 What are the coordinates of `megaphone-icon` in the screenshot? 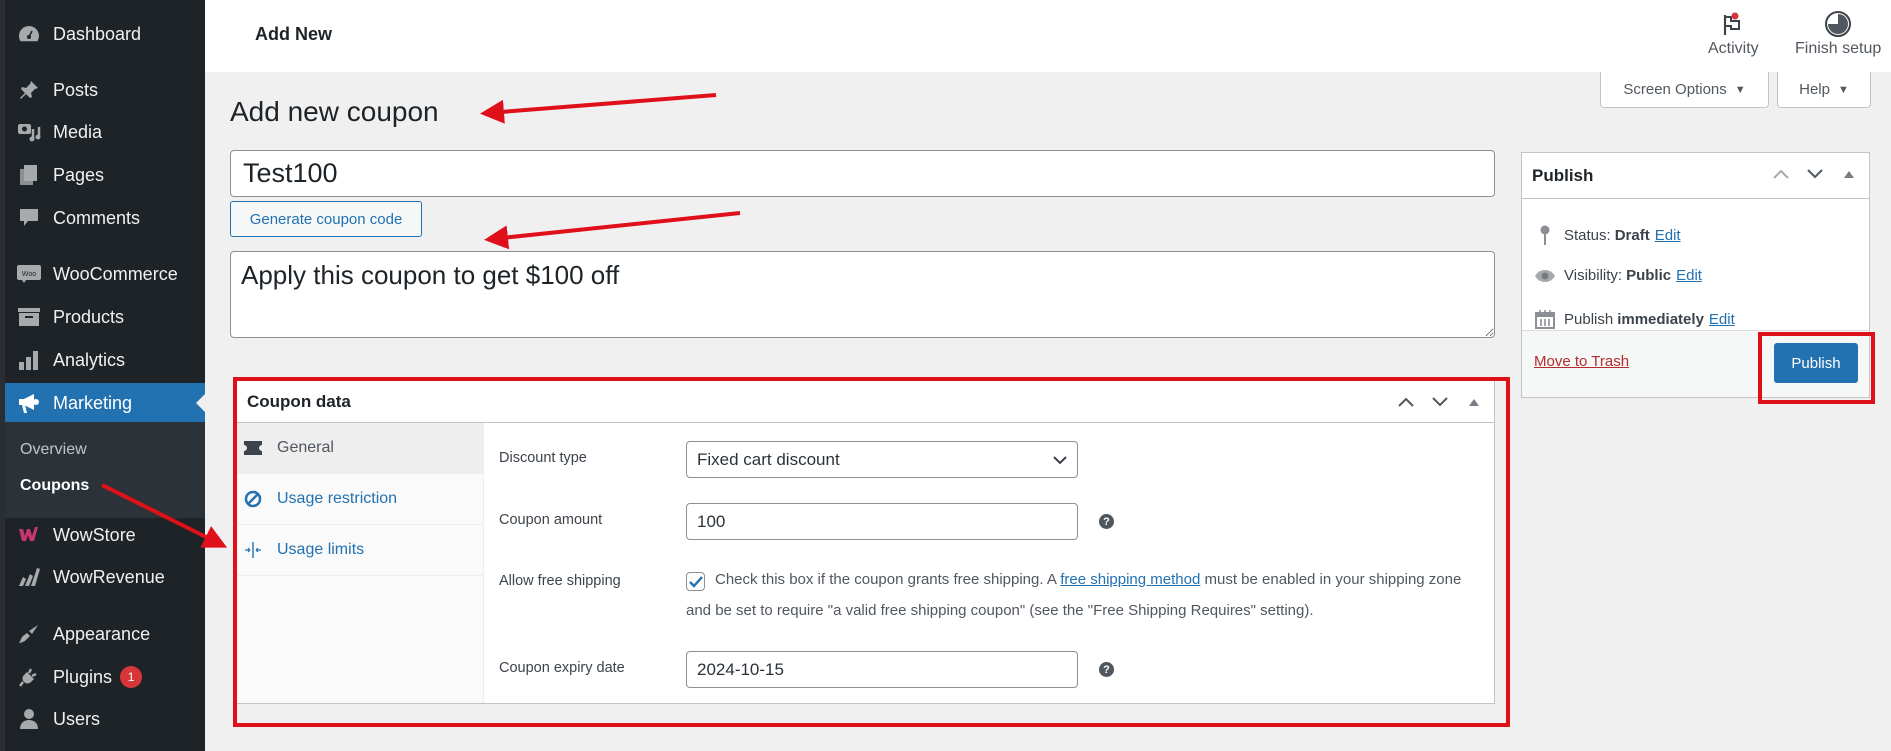 It's located at (29, 403).